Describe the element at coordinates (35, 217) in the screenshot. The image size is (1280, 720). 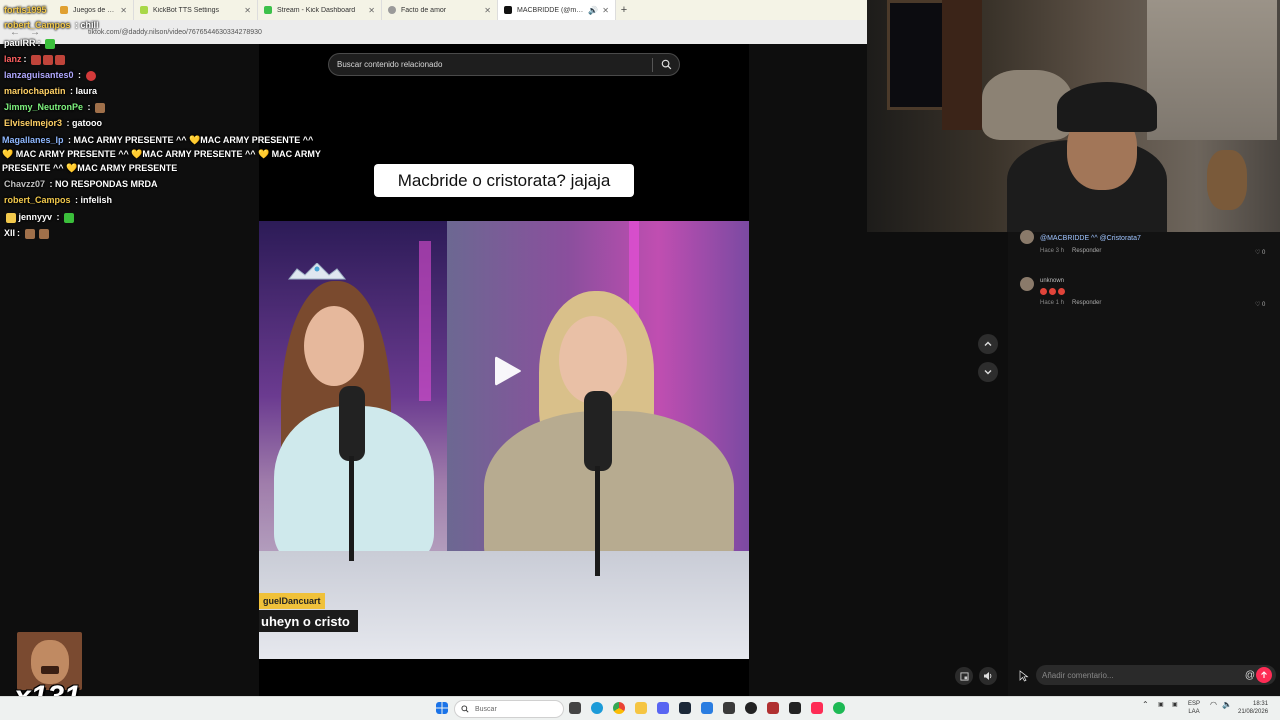
I see `chat-username: jennyyv` at that location.